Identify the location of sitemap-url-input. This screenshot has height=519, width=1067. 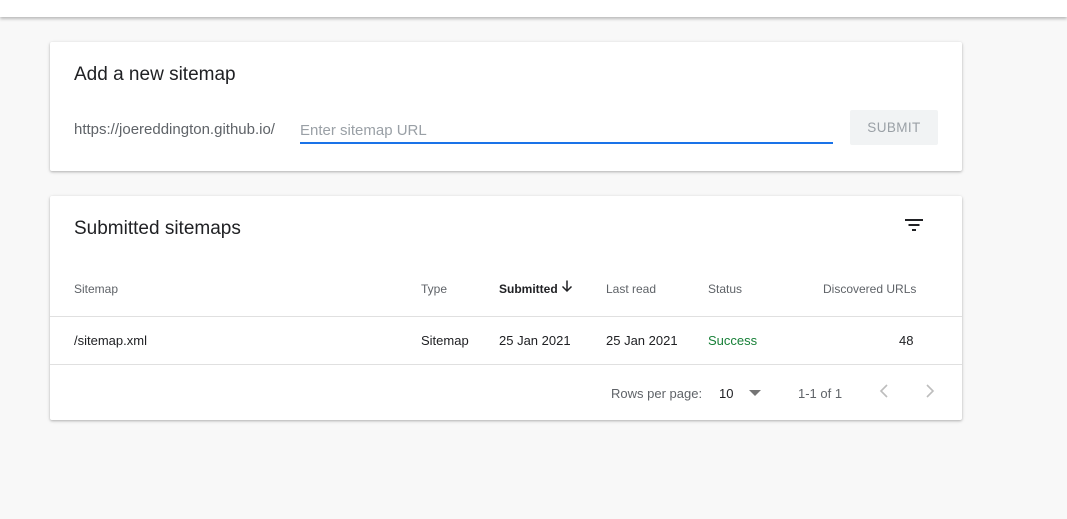
(566, 131).